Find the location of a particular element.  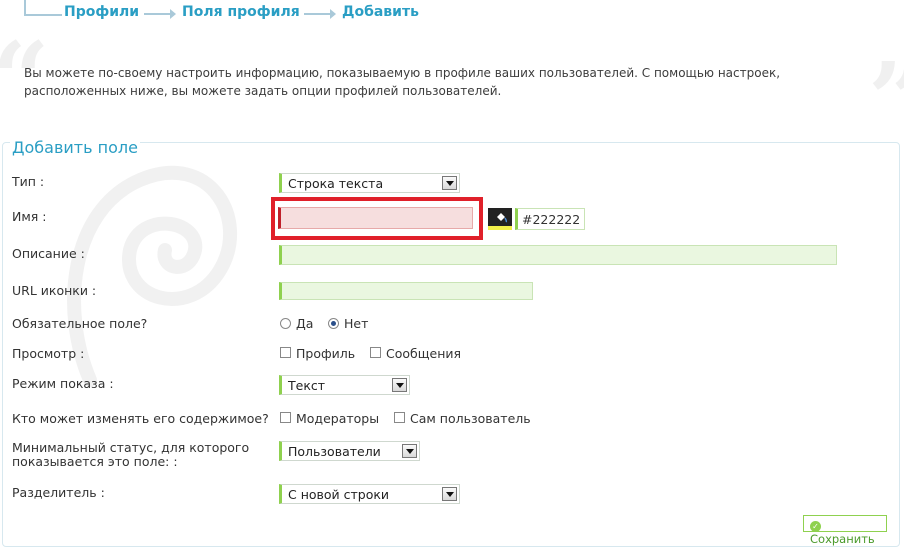

color-picker-button is located at coordinates (500, 219).